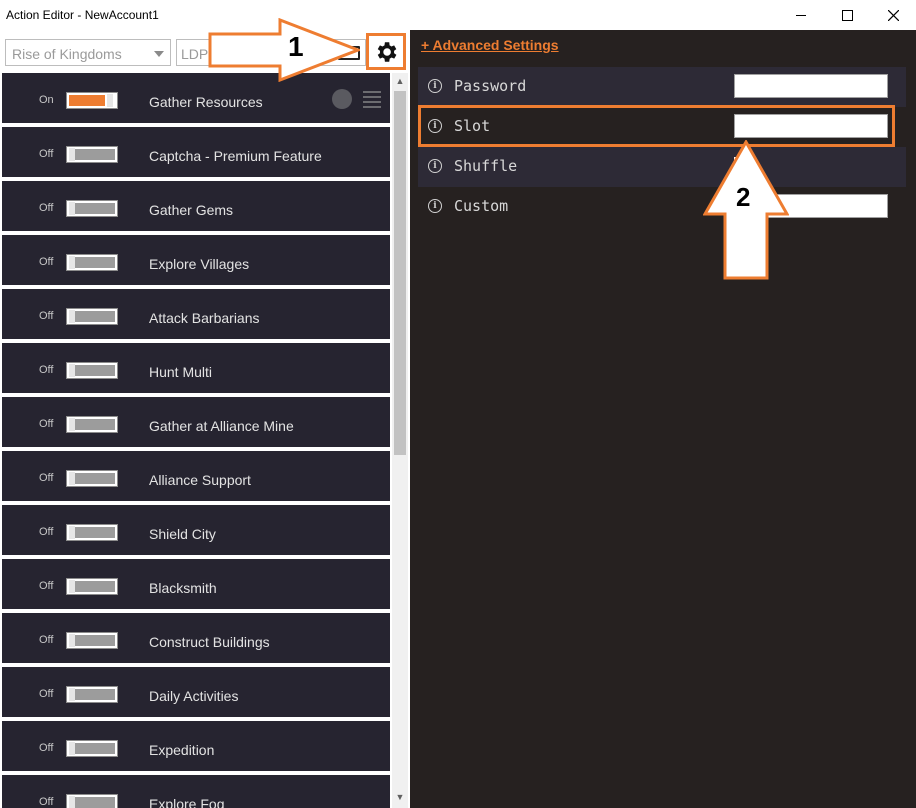  What do you see at coordinates (490, 86) in the screenshot?
I see `setting-label: Password` at bounding box center [490, 86].